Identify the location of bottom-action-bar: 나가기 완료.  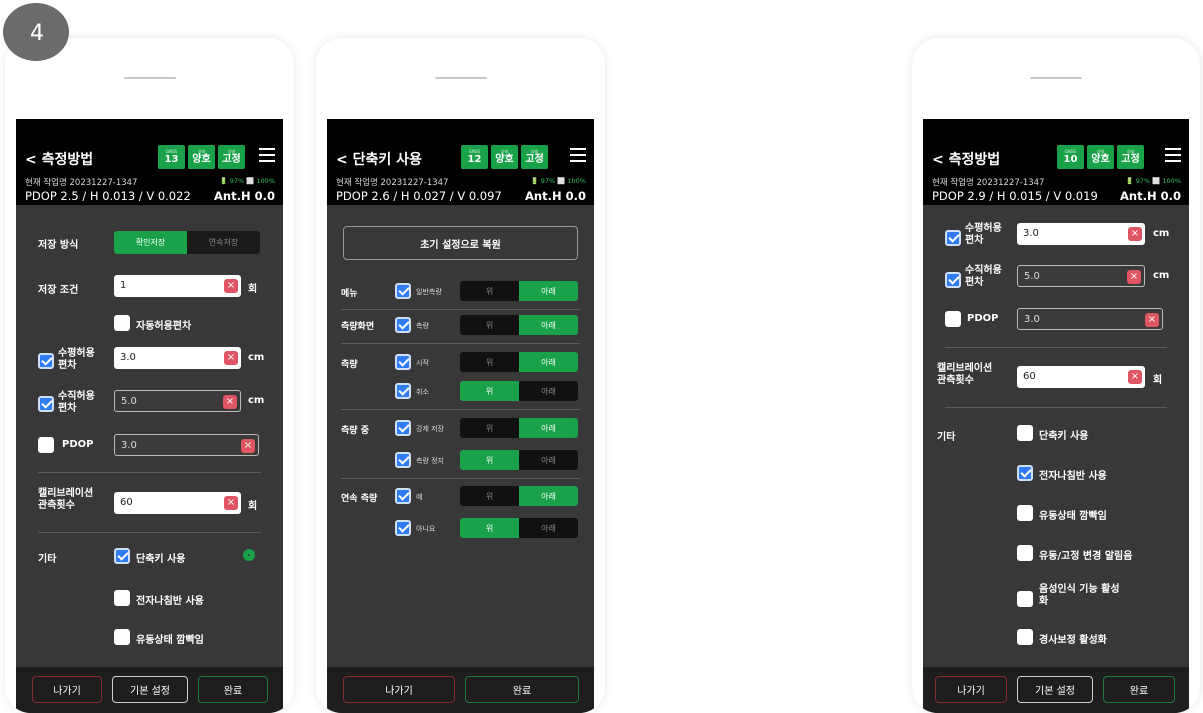
(460, 690).